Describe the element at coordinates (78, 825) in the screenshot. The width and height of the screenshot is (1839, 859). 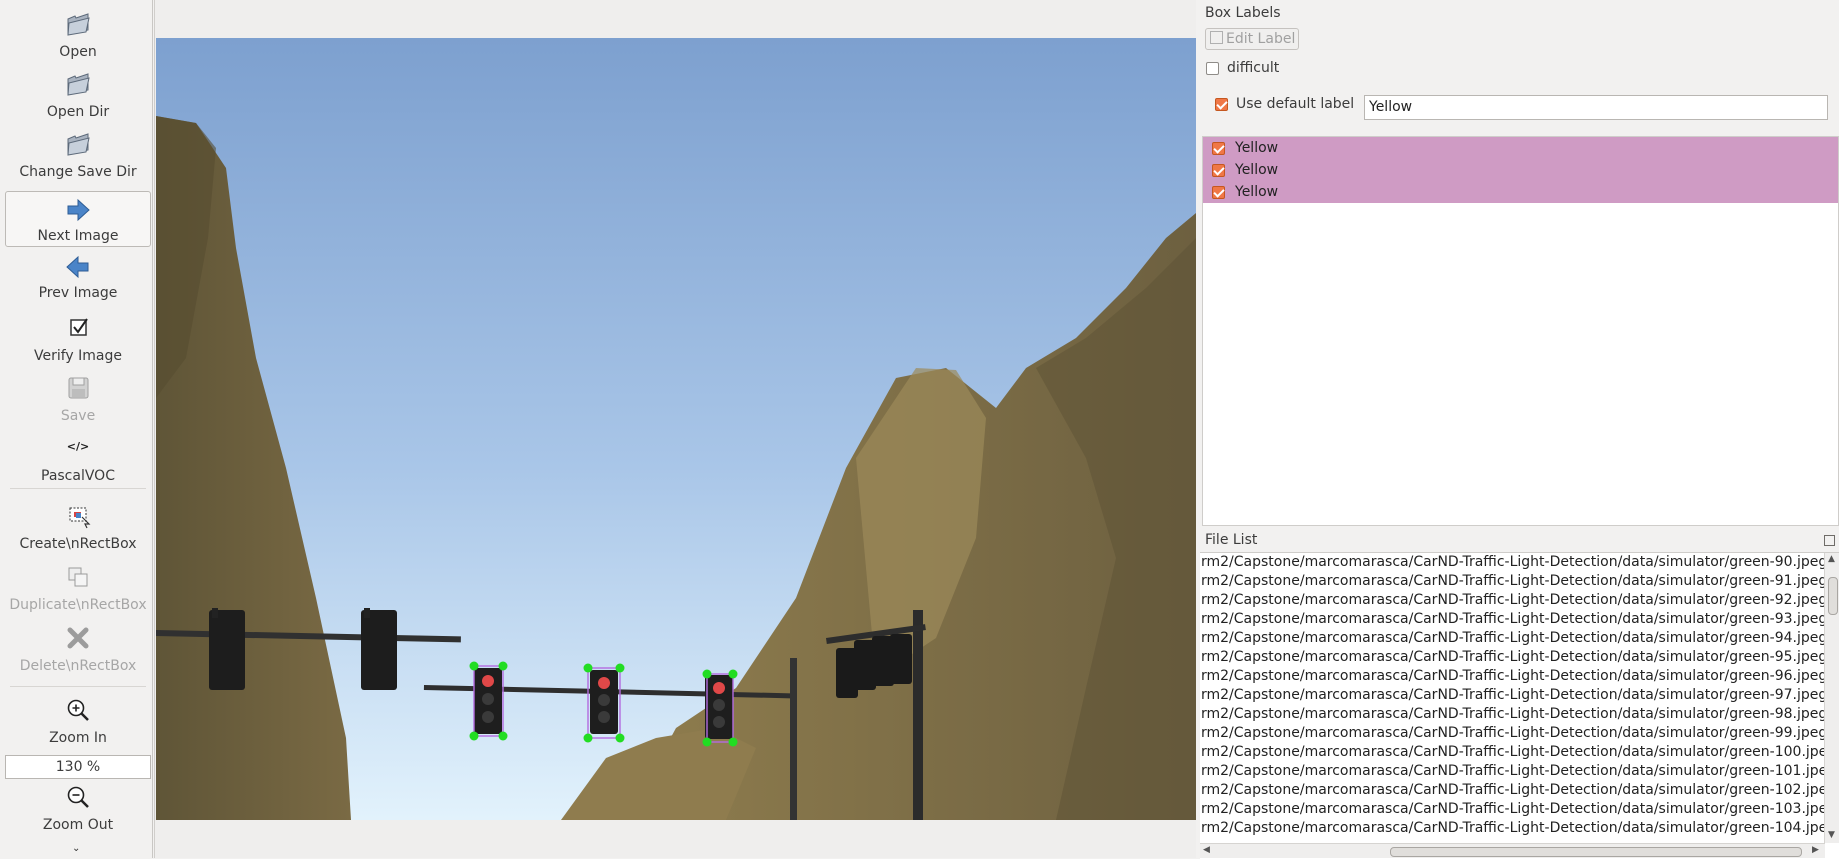
I see `zoom-out-label: Zoom Out` at that location.